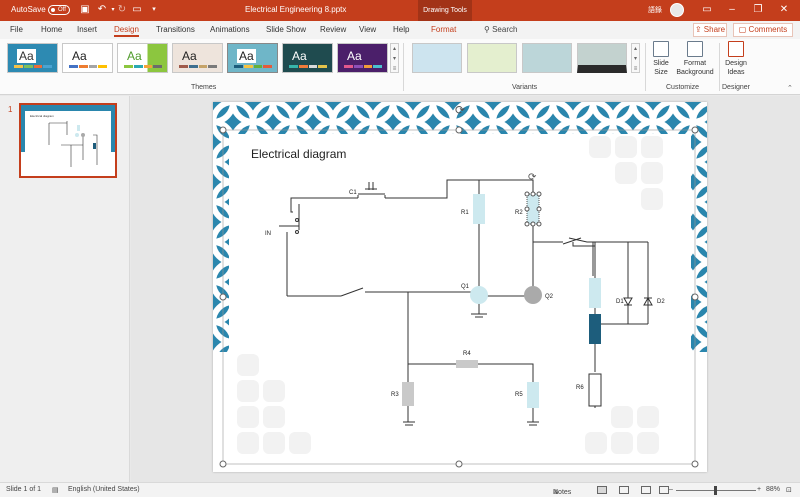  Describe the element at coordinates (59, 10) in the screenshot. I see `autosave-toggle: Off` at that location.